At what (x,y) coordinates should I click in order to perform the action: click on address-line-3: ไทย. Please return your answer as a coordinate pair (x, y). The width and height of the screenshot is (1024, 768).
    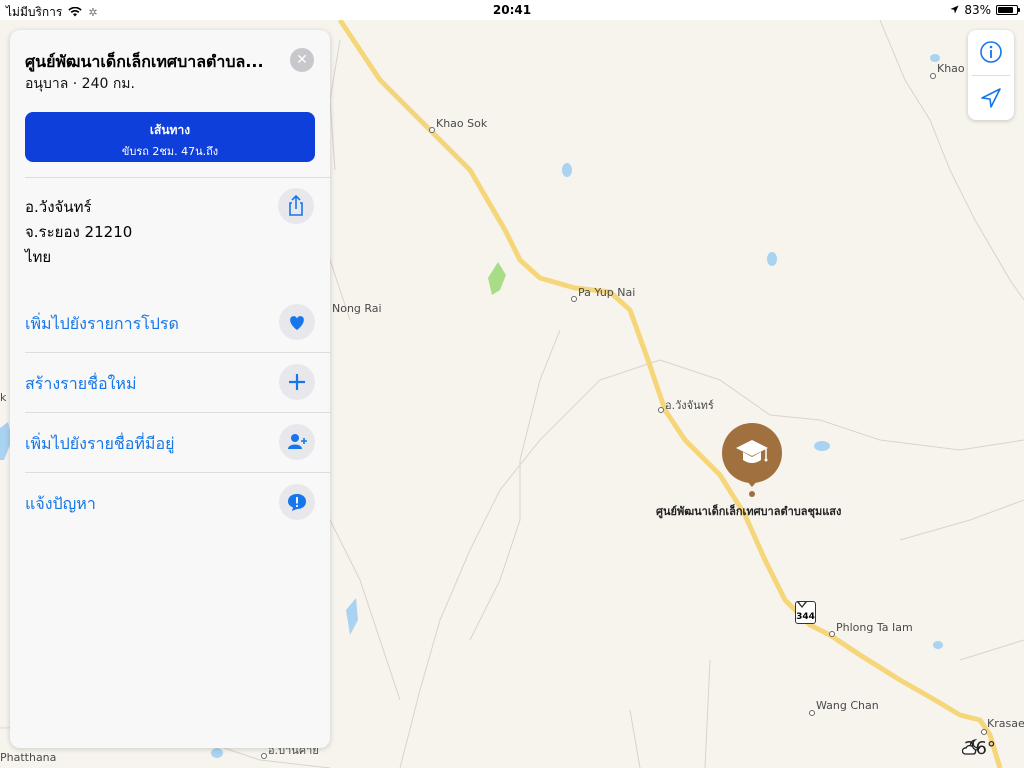
    Looking at the image, I should click on (38, 257).